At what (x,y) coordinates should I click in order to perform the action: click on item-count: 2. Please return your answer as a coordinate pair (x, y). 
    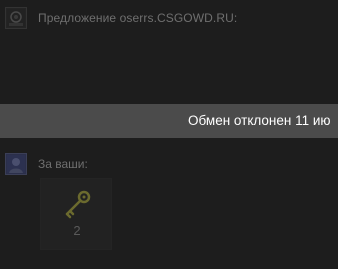
    Looking at the image, I should click on (77, 230).